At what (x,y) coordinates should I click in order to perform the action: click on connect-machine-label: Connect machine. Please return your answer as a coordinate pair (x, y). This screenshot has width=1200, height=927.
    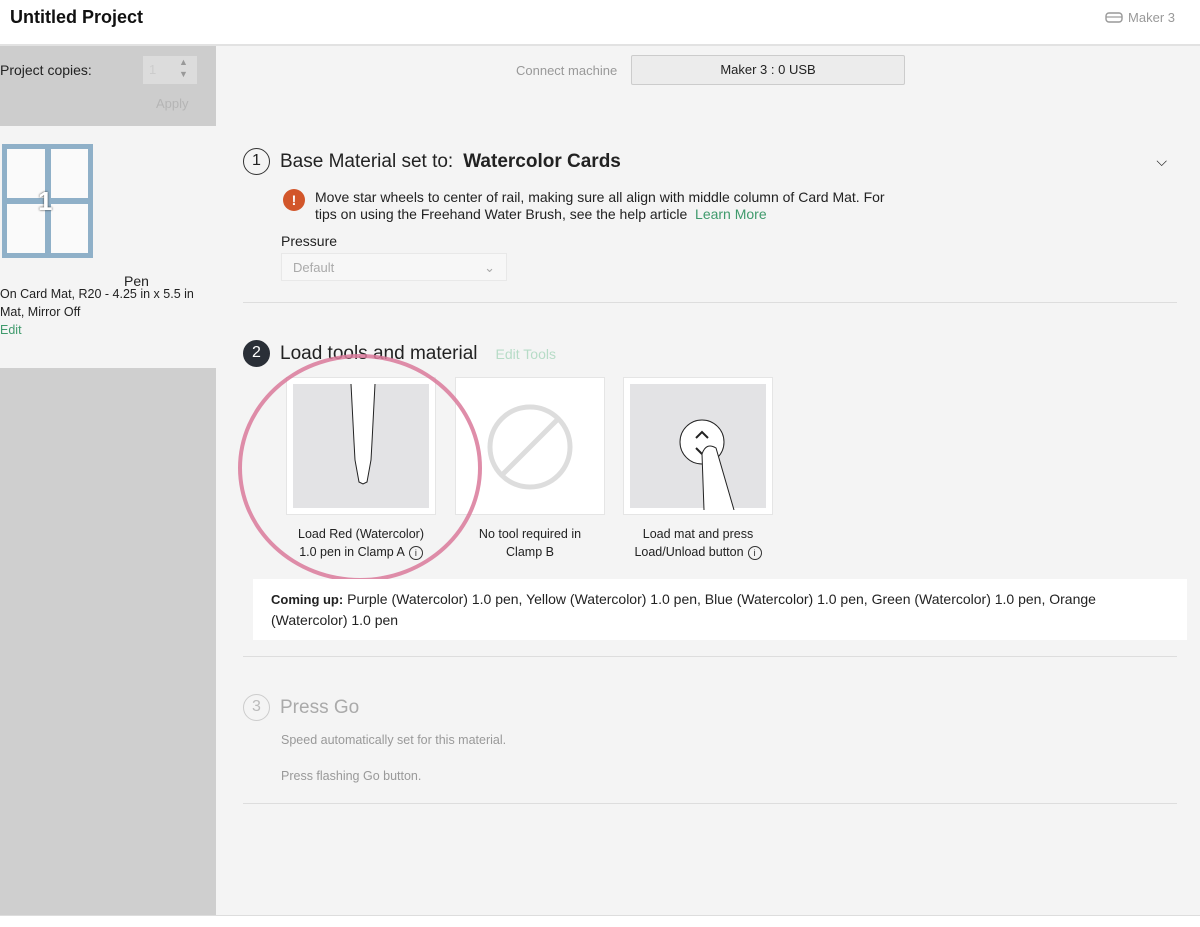
    Looking at the image, I should click on (567, 70).